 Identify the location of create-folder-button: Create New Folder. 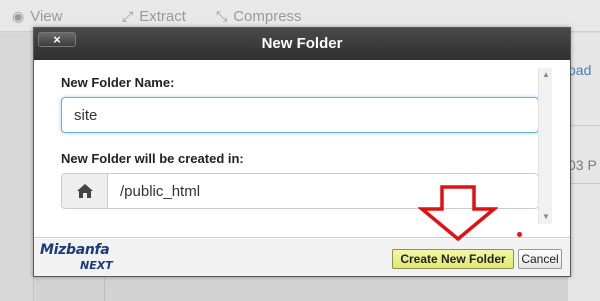
(453, 259).